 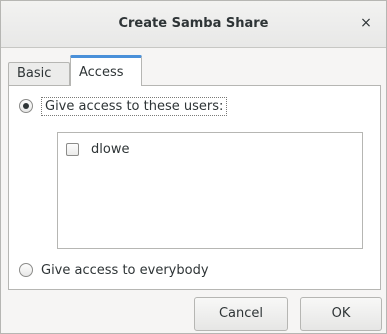 What do you see at coordinates (39, 73) in the screenshot?
I see `tab-basic: Basic` at bounding box center [39, 73].